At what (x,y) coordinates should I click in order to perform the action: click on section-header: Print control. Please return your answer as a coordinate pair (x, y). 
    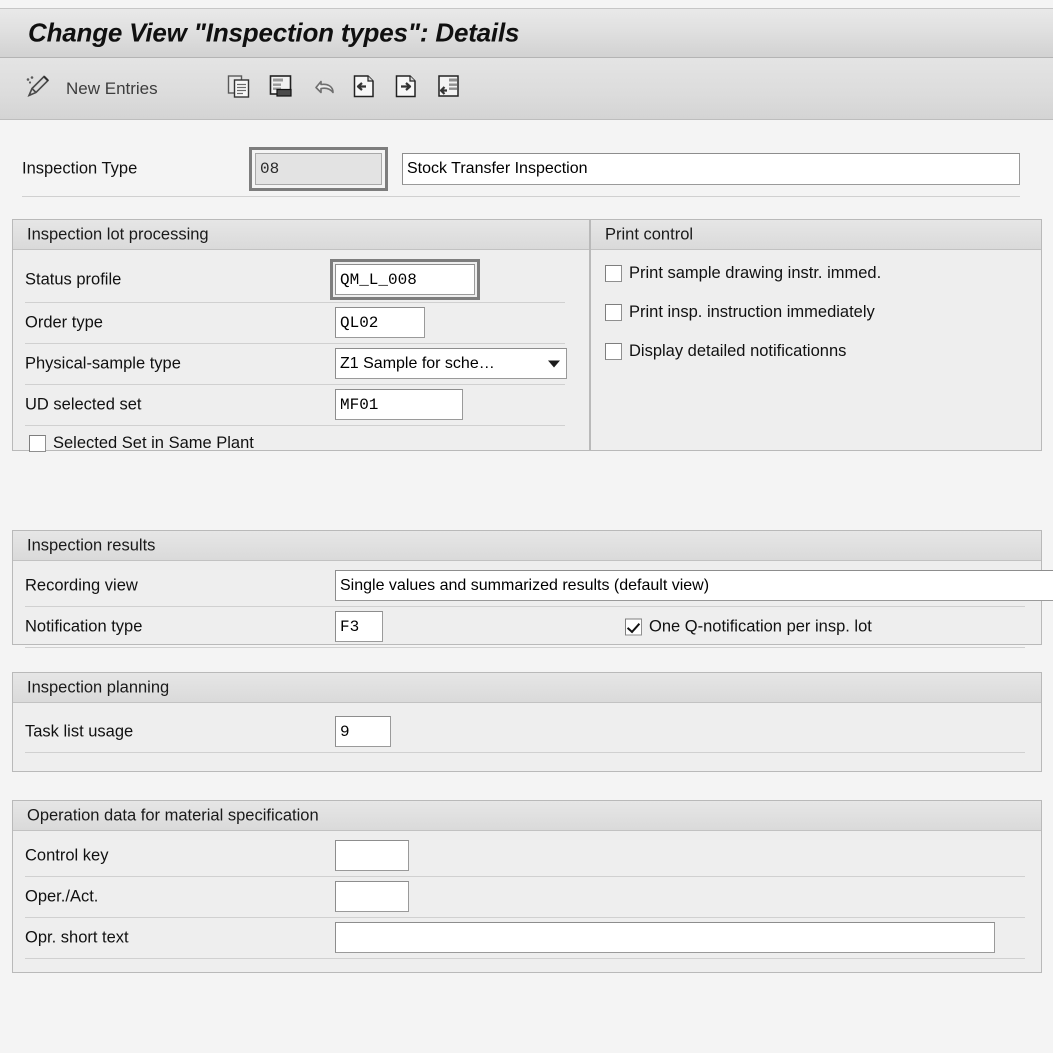
    Looking at the image, I should click on (816, 235).